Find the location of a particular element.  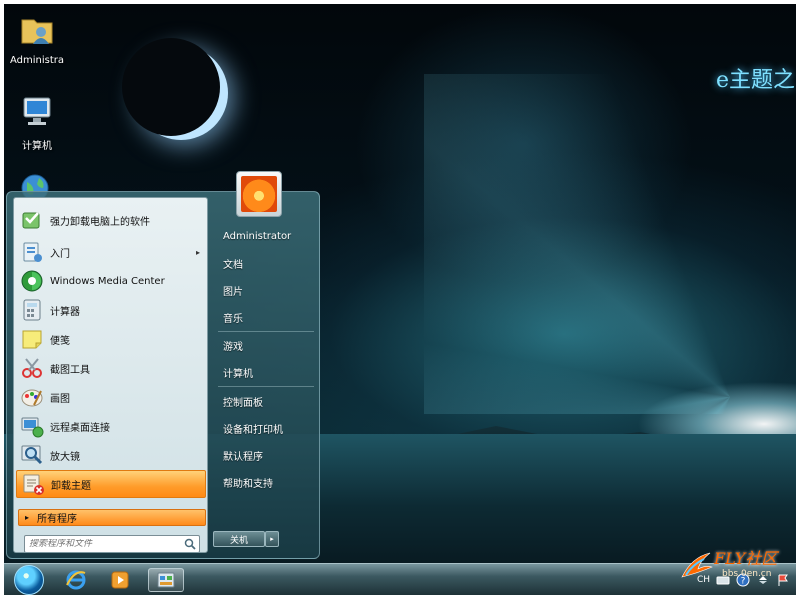

shutdown-options-button: ▸ is located at coordinates (272, 539).